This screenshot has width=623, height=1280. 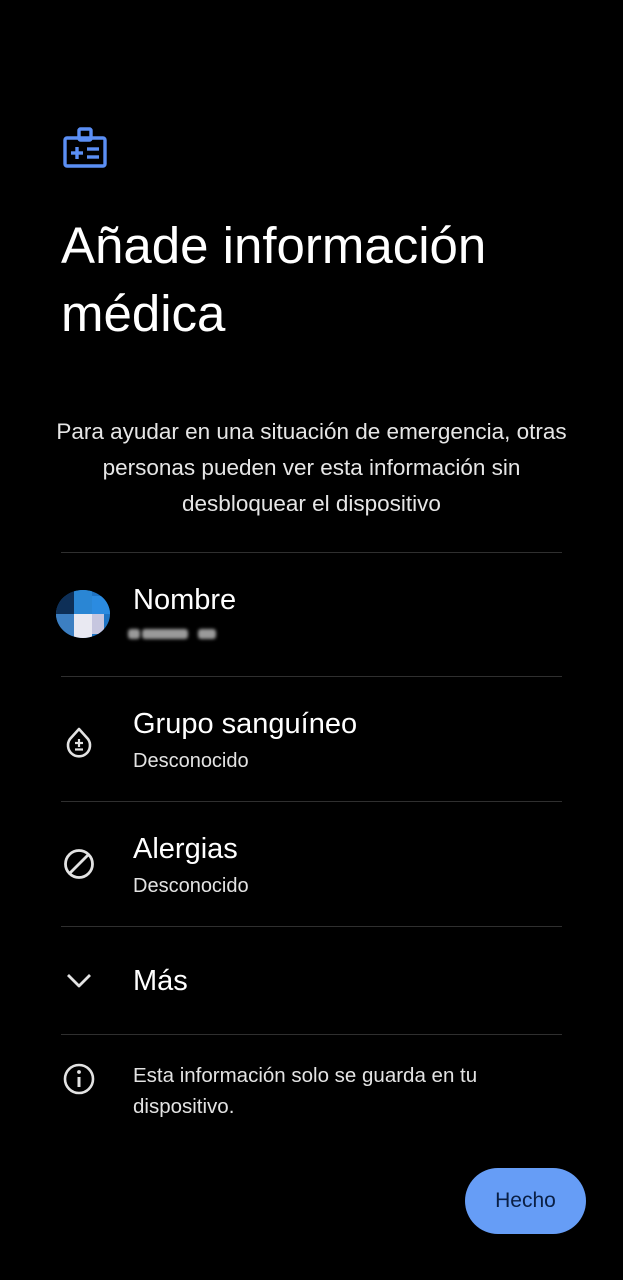 I want to click on avatar, so click(x=83, y=614).